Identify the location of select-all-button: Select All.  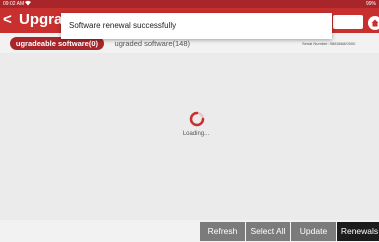
(268, 231).